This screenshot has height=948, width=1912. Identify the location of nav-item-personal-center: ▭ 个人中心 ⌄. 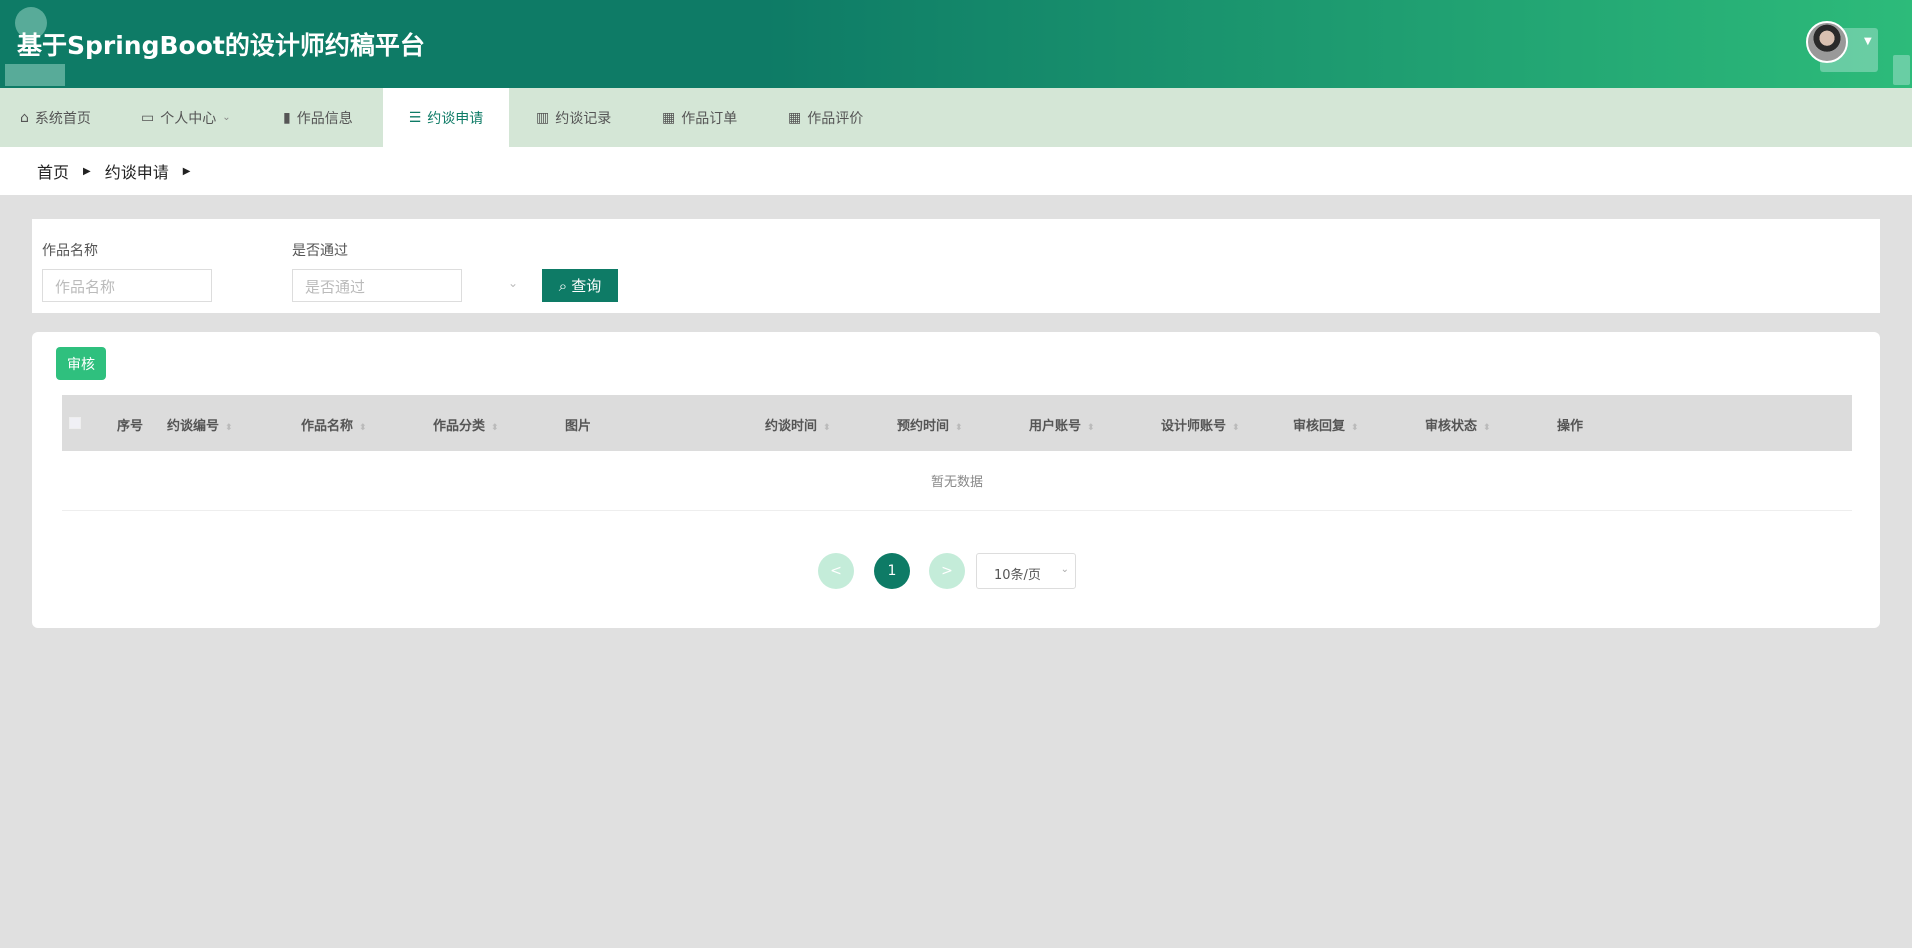
(186, 117).